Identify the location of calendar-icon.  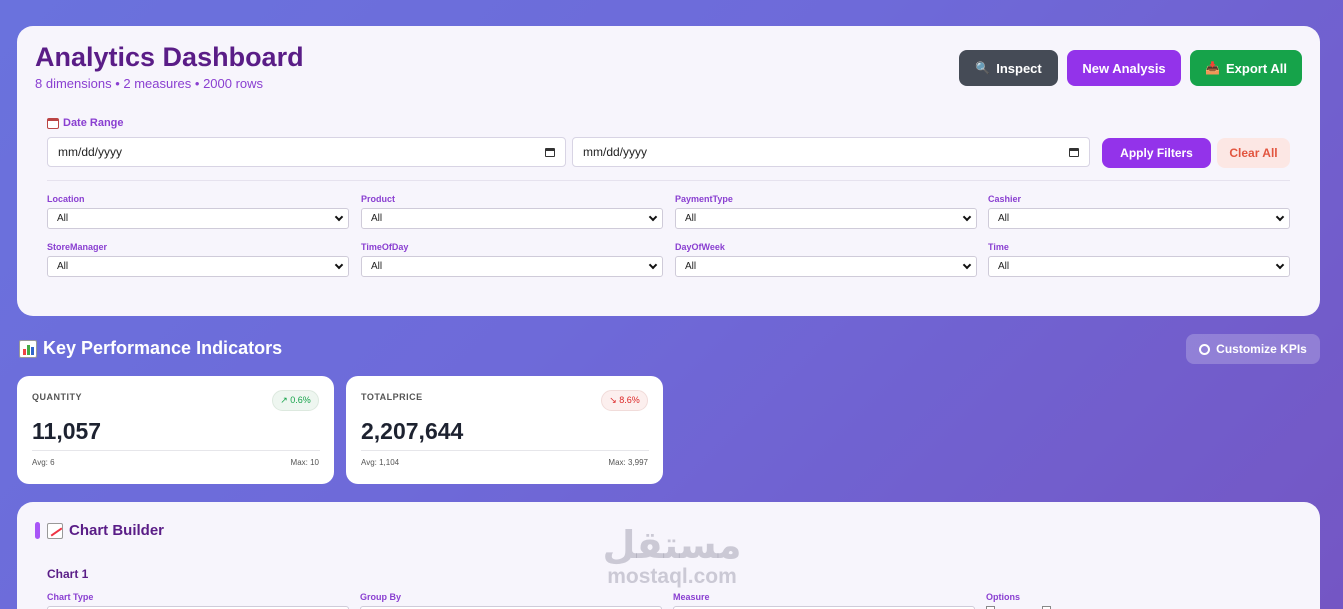
(53, 123).